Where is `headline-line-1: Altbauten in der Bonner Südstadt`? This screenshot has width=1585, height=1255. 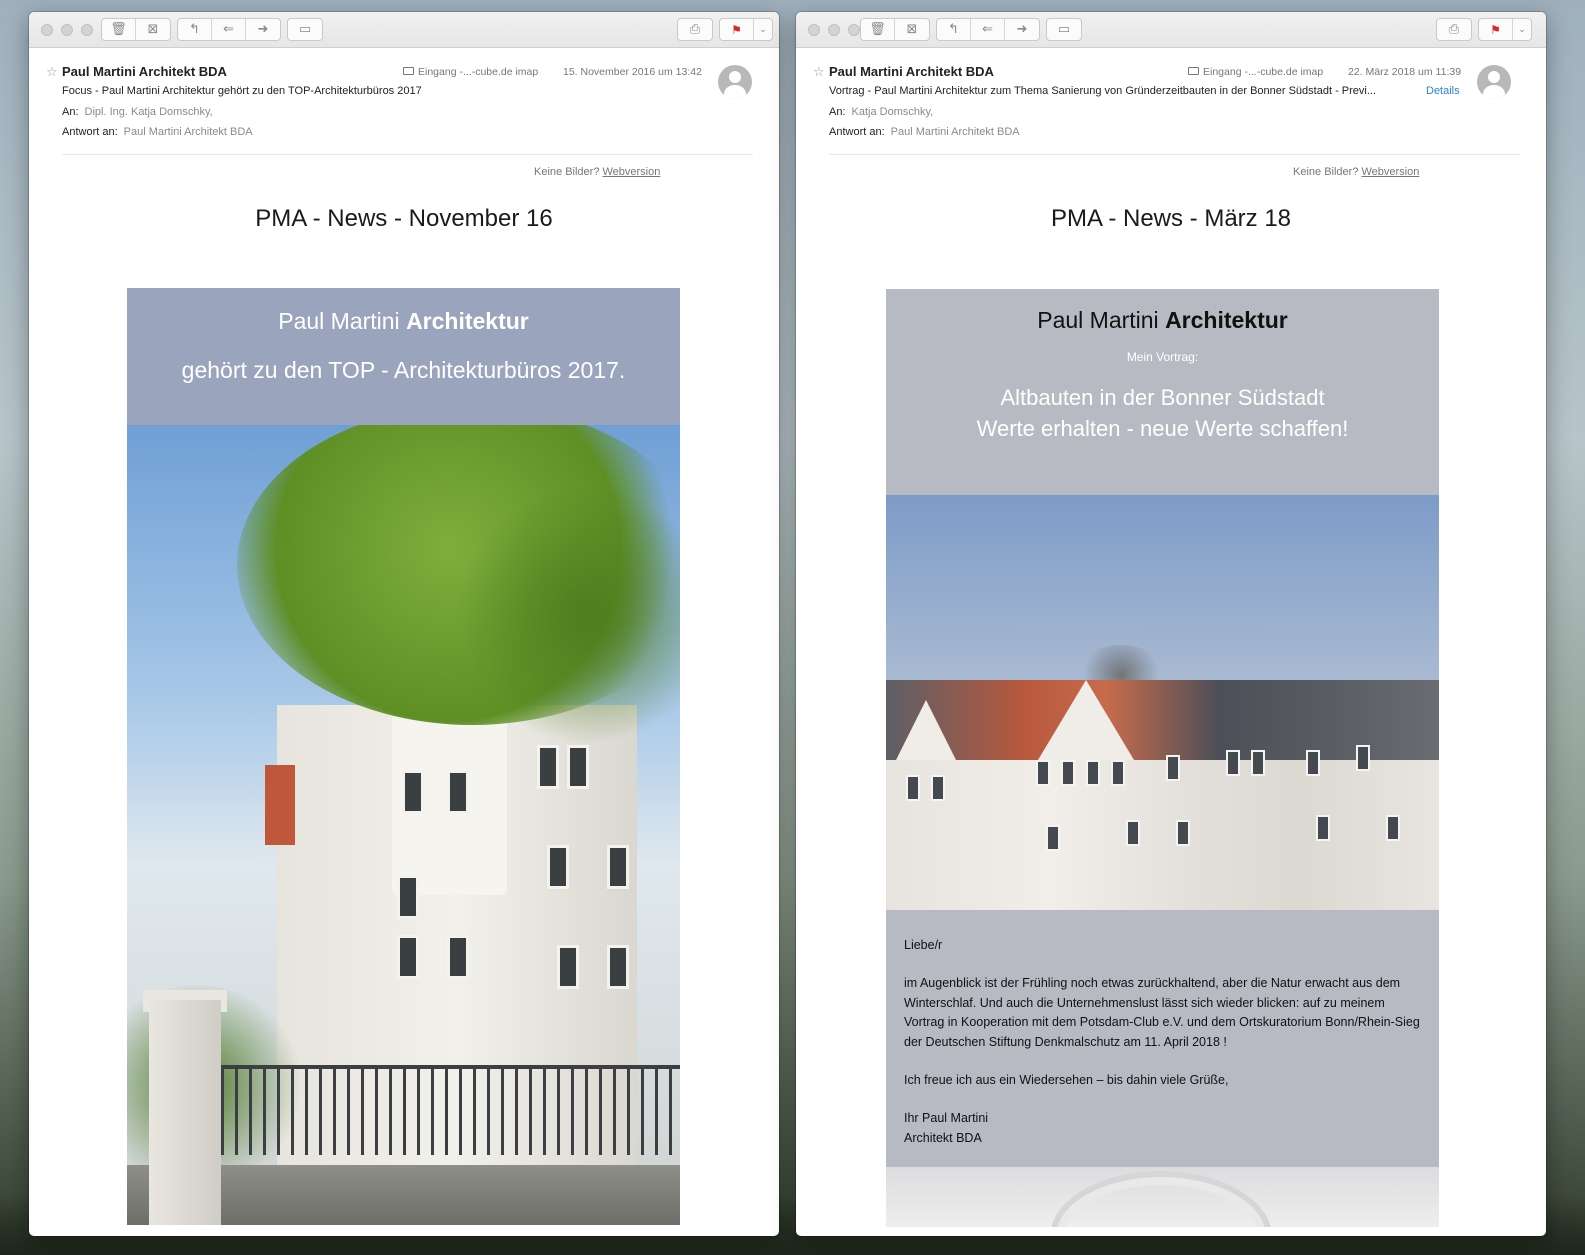 headline-line-1: Altbauten in der Bonner Südstadt is located at coordinates (1162, 397).